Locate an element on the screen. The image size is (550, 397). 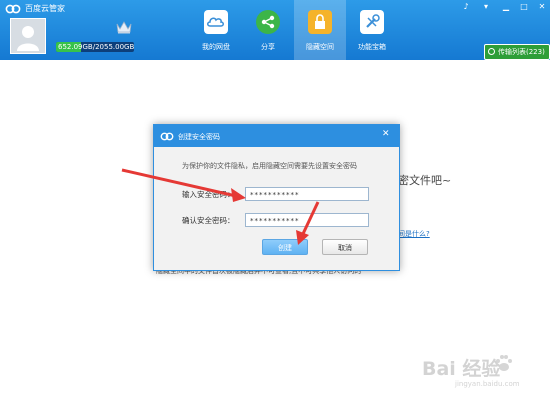
nav-label: 分享 is located at coordinates (268, 47).